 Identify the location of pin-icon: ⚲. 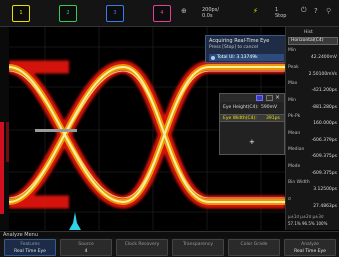
(328, 11).